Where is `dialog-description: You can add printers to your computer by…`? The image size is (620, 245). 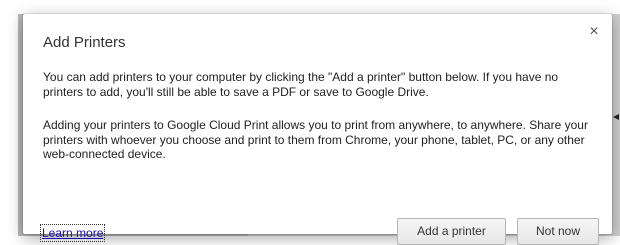 dialog-description: You can add printers to your computer by… is located at coordinates (301, 84).